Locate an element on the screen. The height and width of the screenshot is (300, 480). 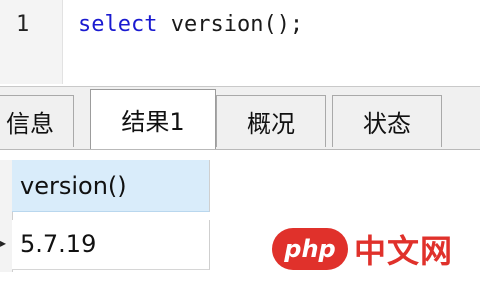
sql-code-line: select version(); is located at coordinates (190, 24).